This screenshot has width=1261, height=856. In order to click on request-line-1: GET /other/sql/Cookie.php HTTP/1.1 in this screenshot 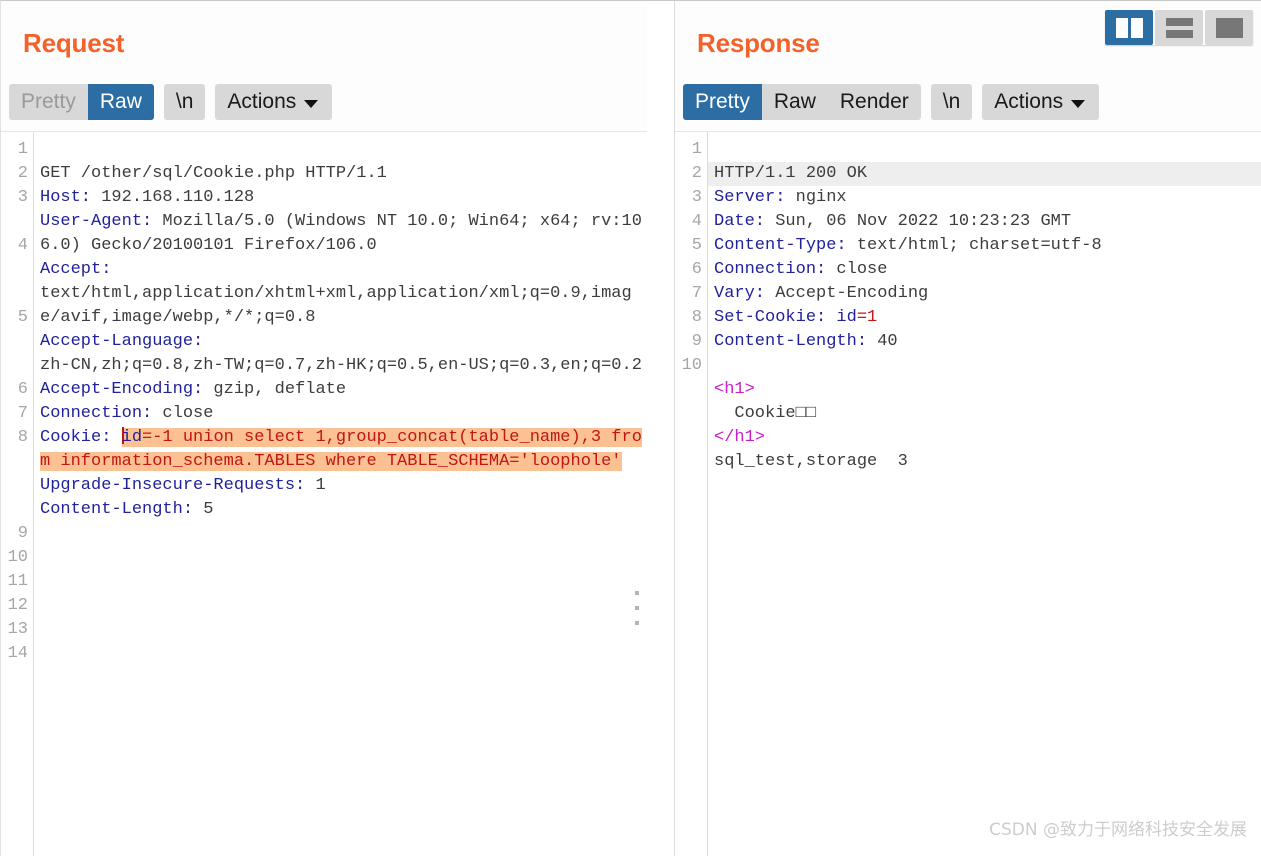, I will do `click(343, 174)`.